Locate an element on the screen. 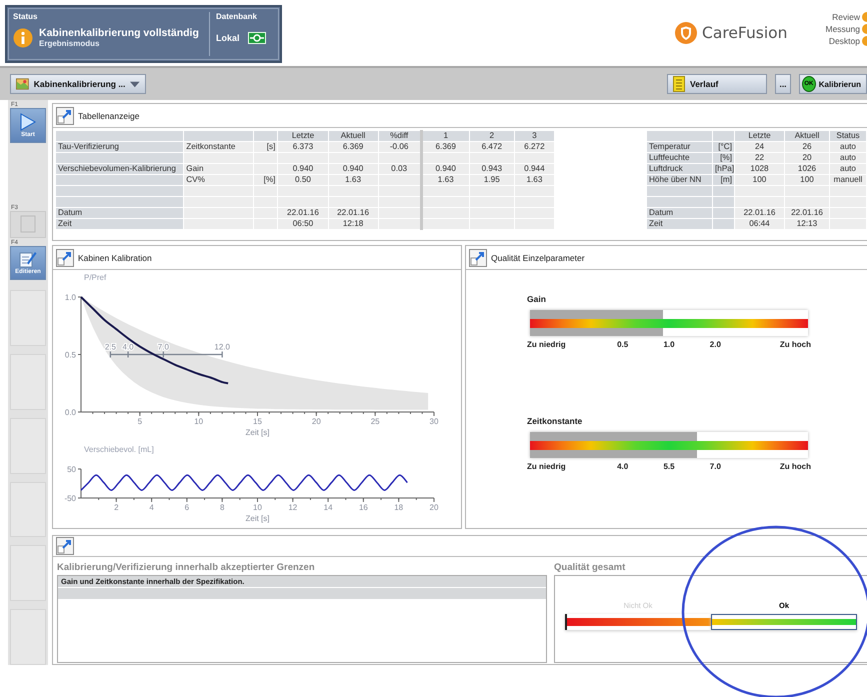 The image size is (867, 697). document-icon is located at coordinates (28, 224).